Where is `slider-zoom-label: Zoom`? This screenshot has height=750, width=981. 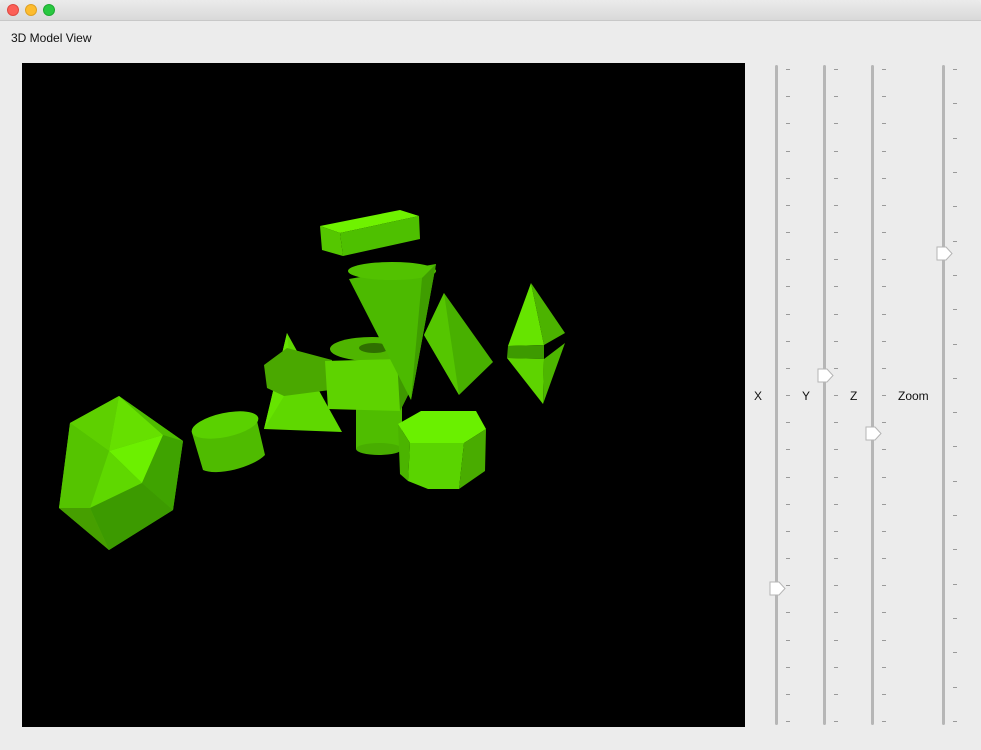
slider-zoom-label: Zoom is located at coordinates (913, 396).